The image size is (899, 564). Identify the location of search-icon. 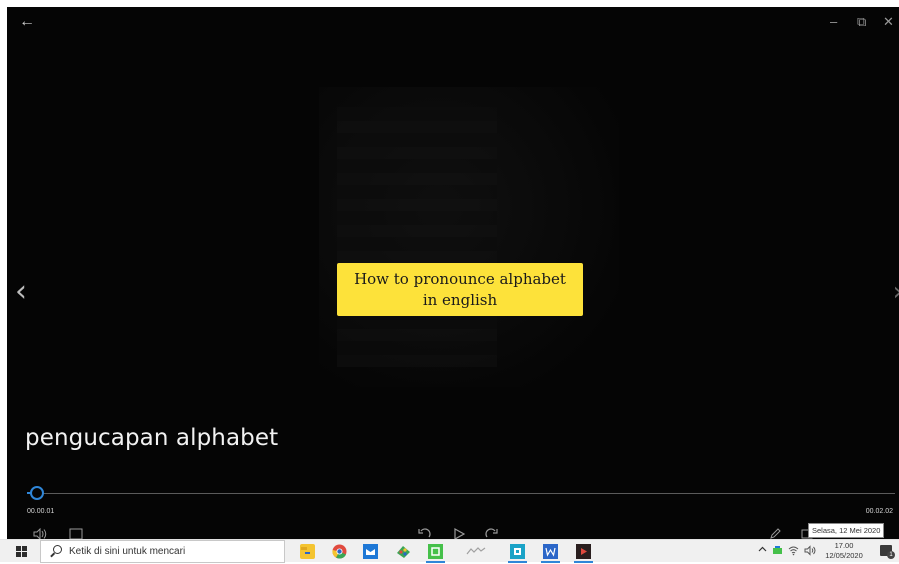
(57, 549).